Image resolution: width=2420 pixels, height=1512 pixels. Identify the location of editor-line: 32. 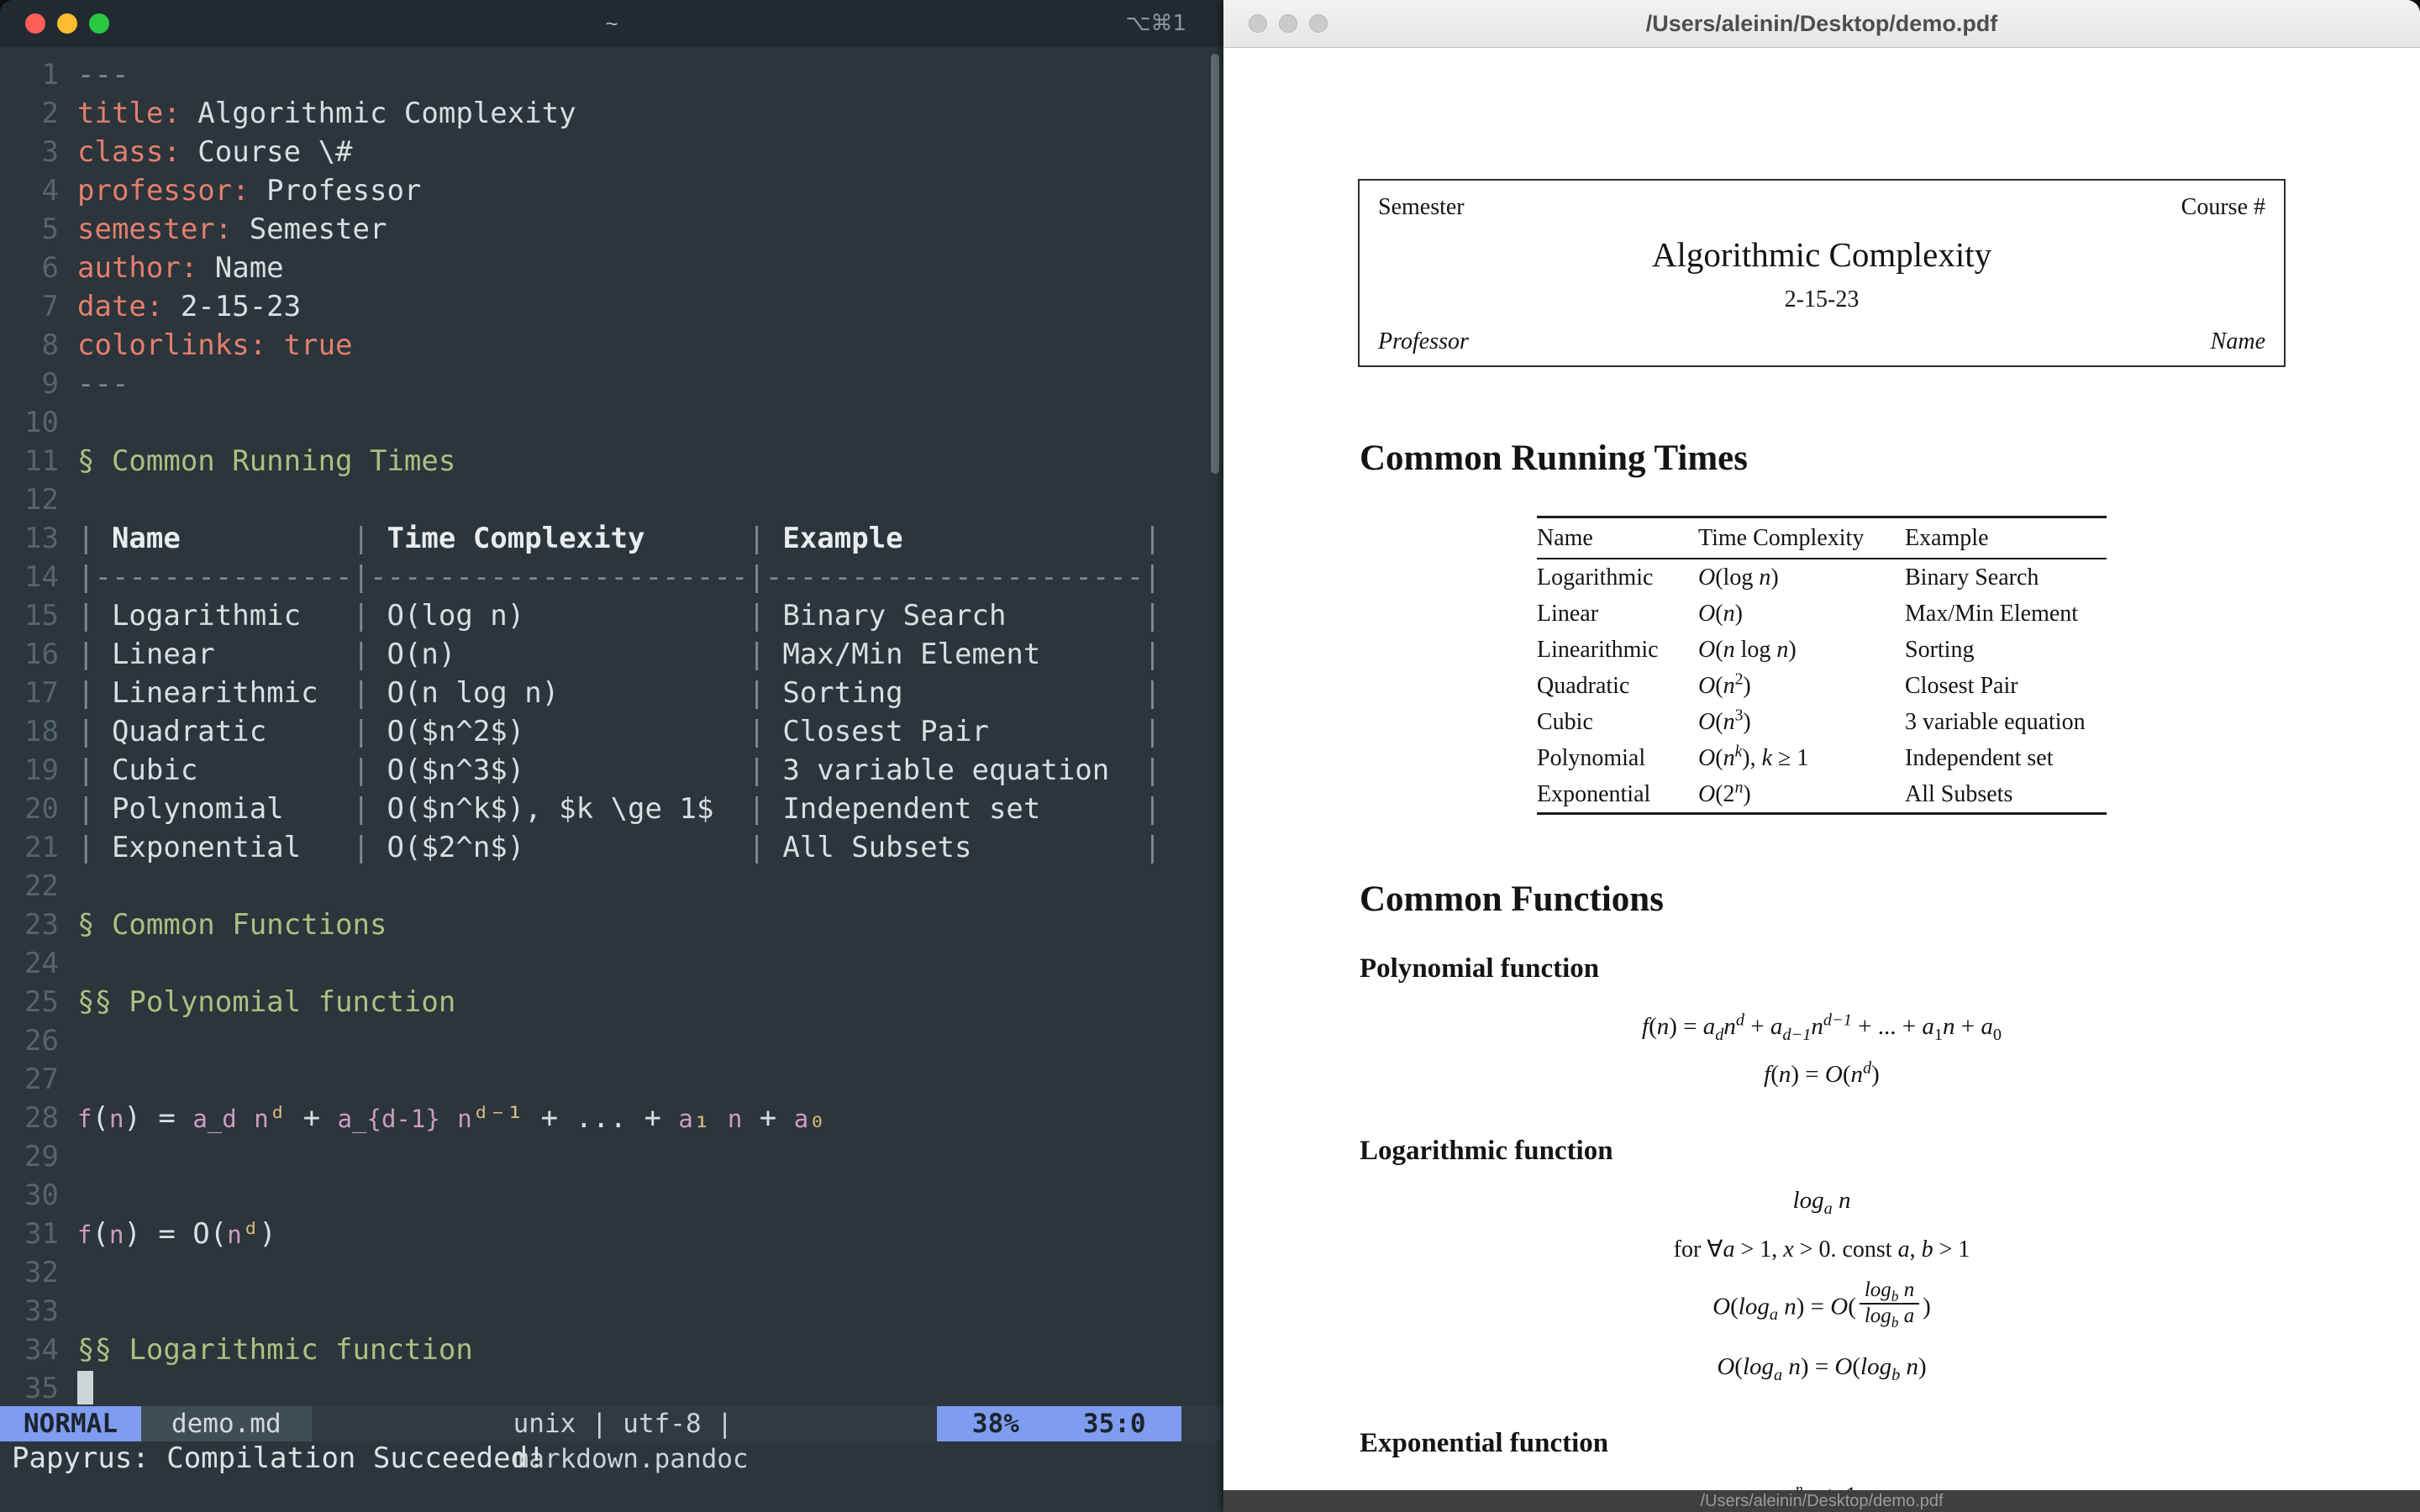
(612, 1272).